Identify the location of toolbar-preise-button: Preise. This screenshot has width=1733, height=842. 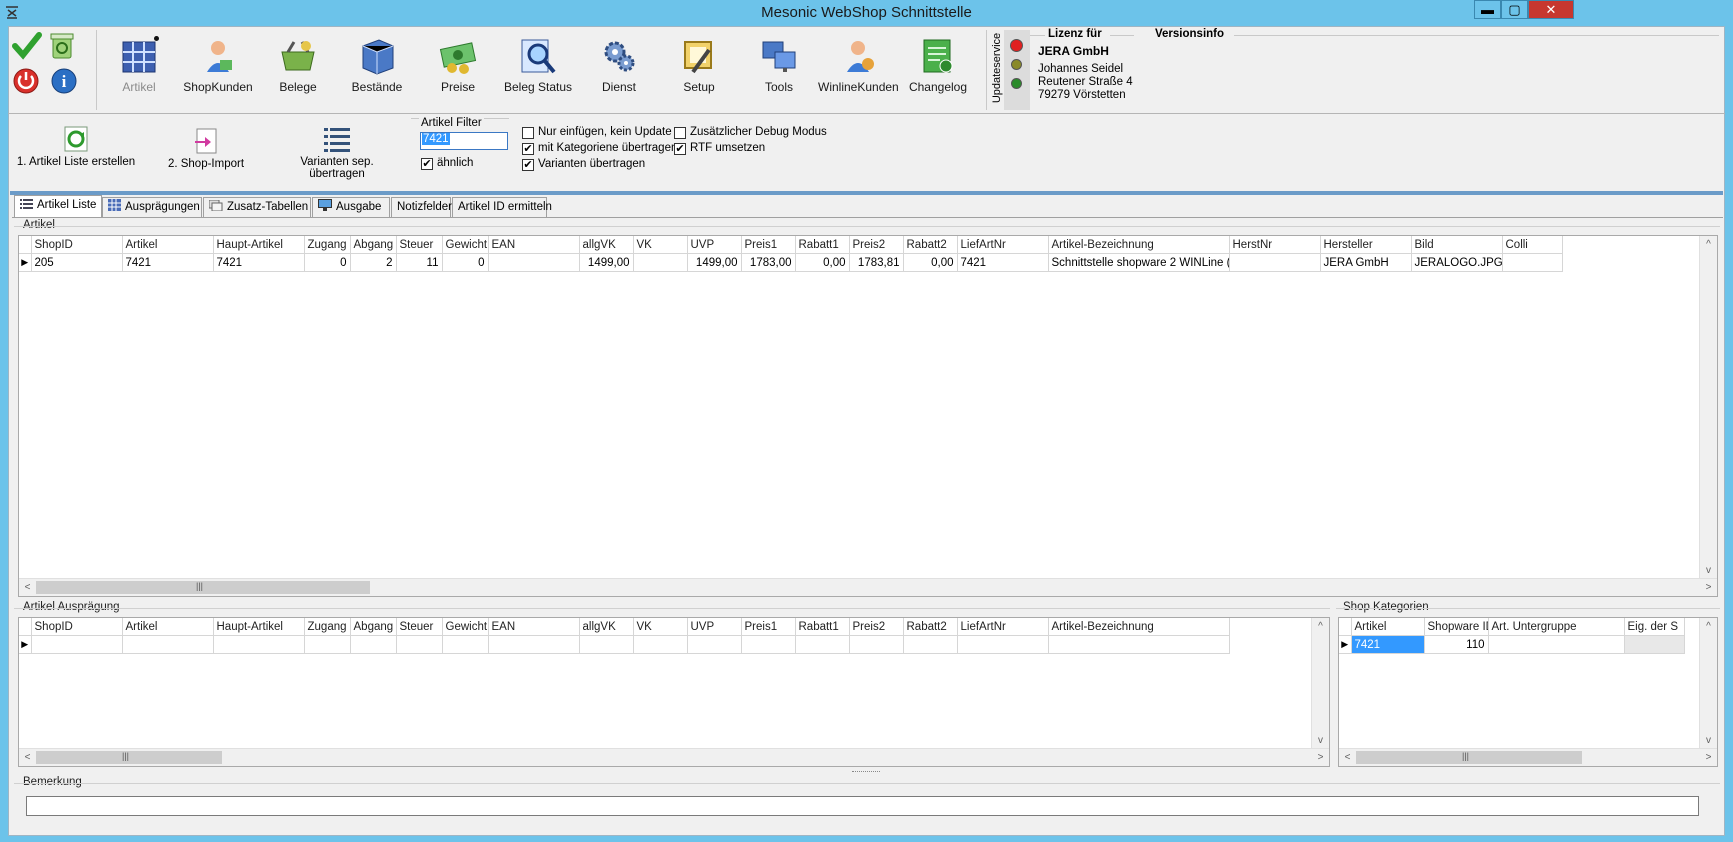
(458, 65).